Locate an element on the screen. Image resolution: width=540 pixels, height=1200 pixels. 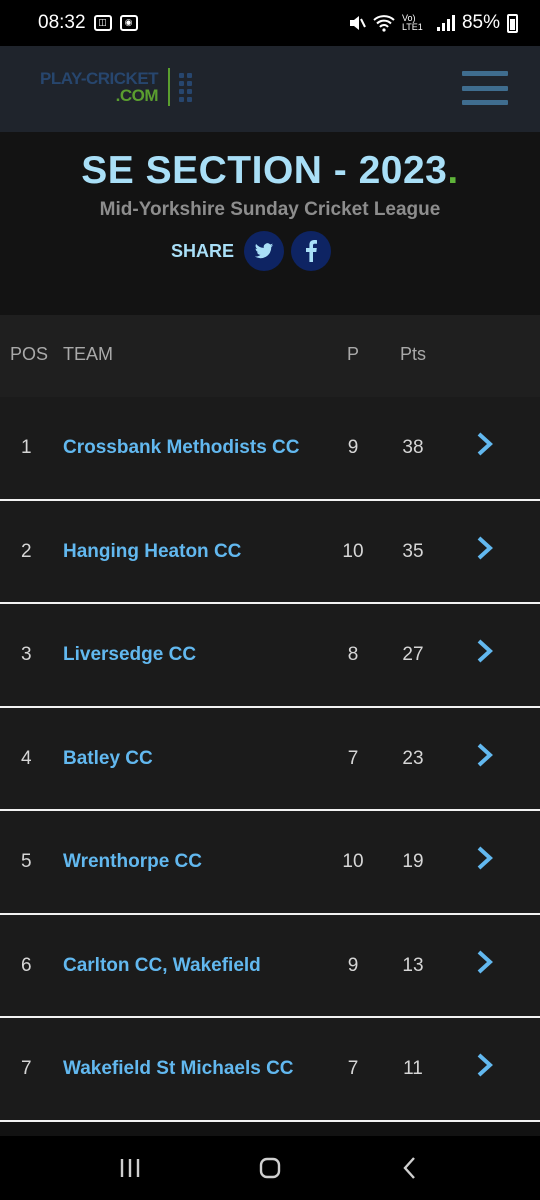
row-pos: 4 is located at coordinates (26, 758).